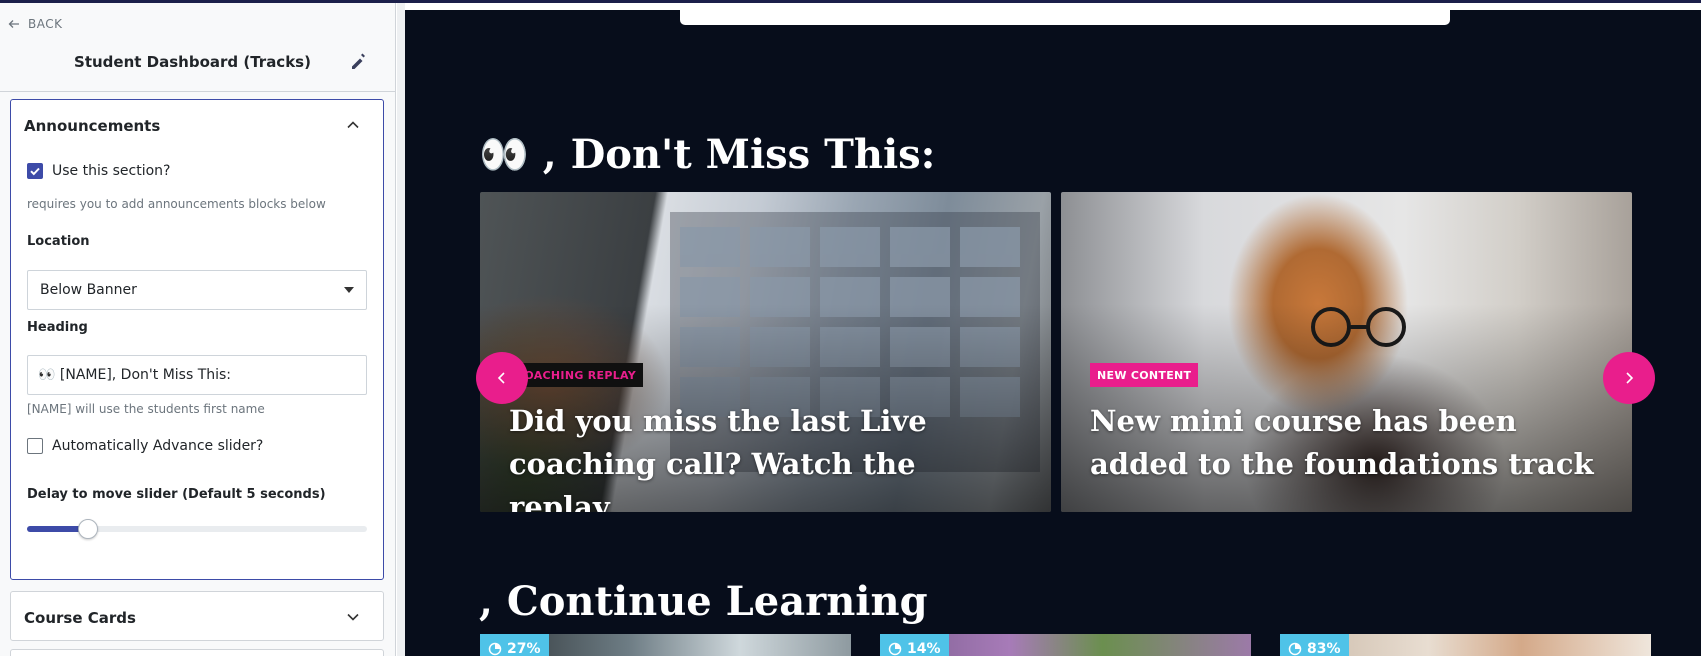  I want to click on back-link: BACK, so click(35, 24).